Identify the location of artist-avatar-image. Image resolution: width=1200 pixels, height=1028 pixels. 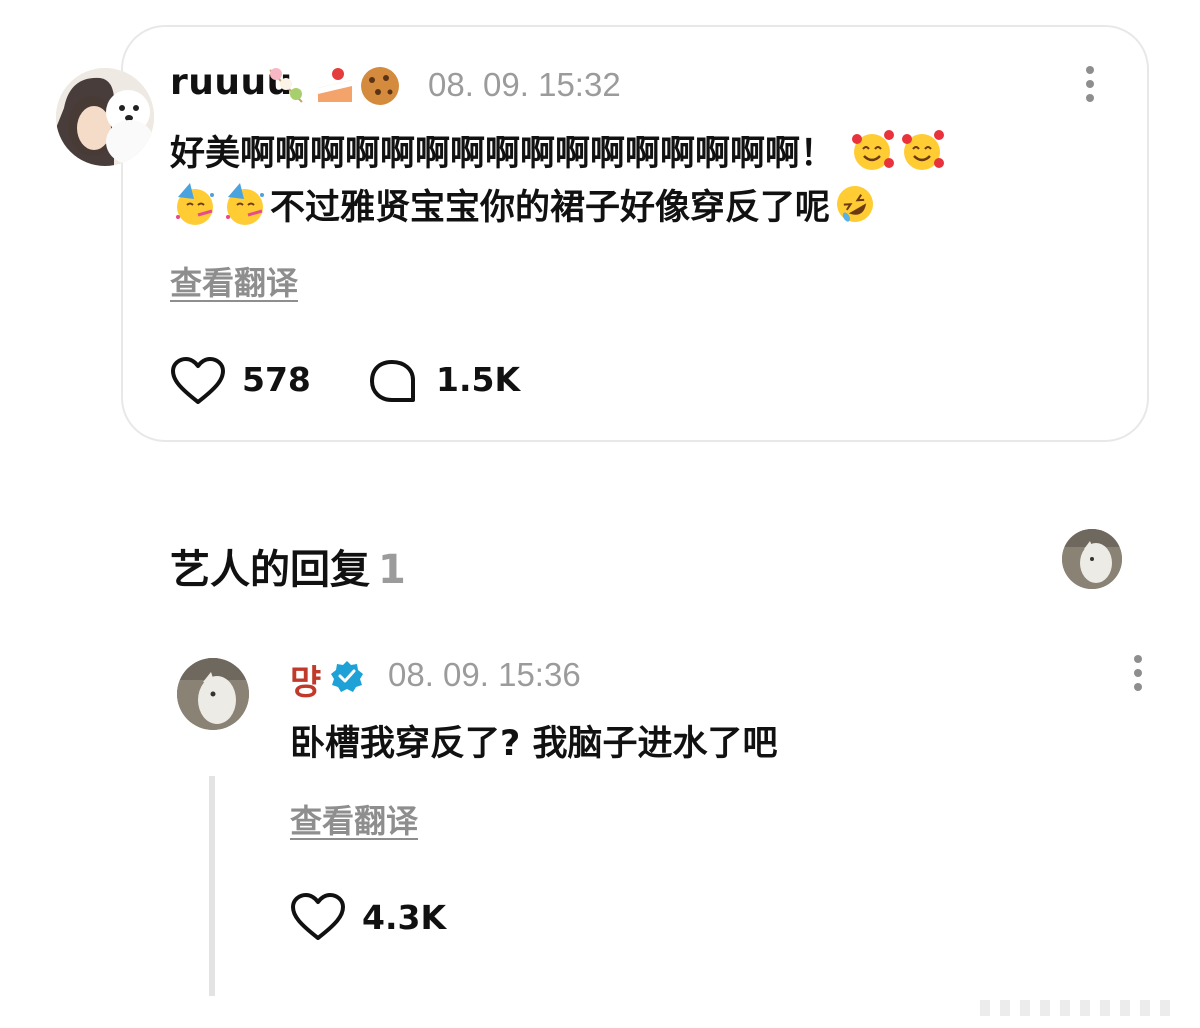
(1092, 559).